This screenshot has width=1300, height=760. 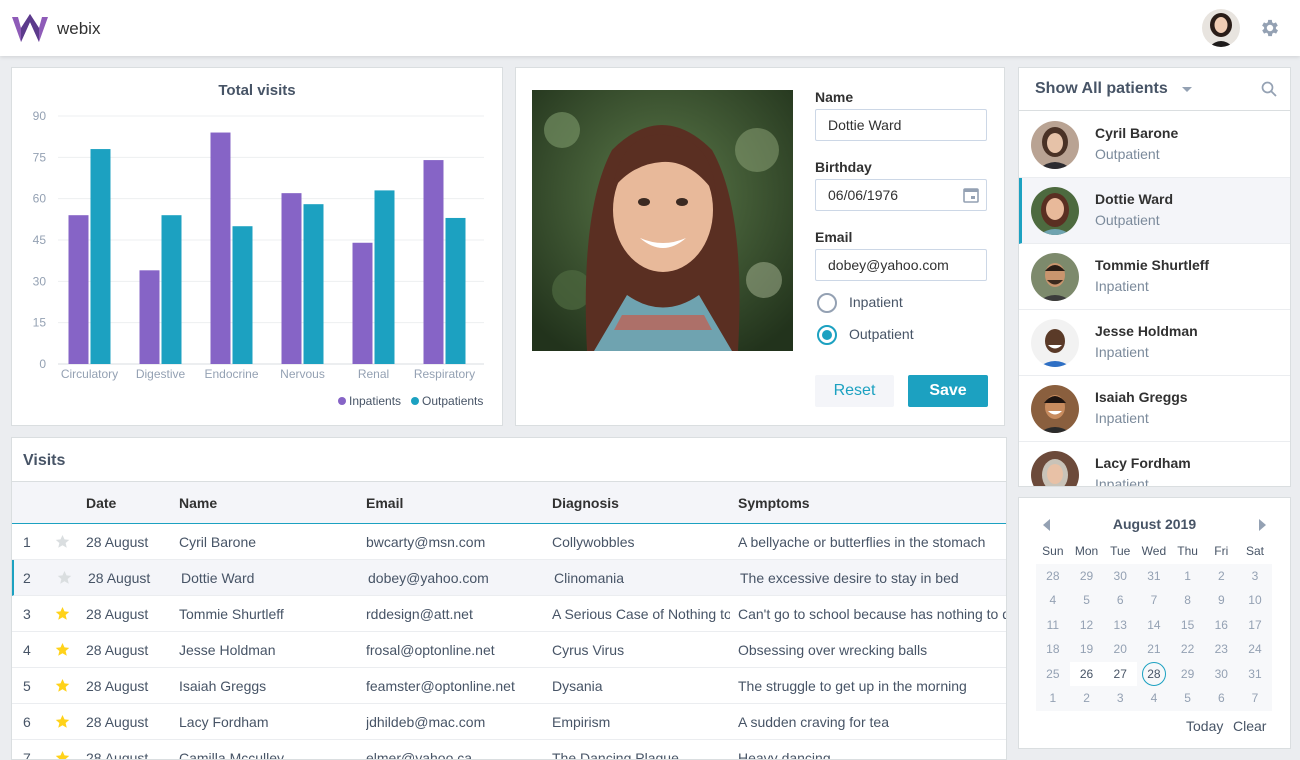 I want to click on calendar-day: 19, so click(x=1087, y=649).